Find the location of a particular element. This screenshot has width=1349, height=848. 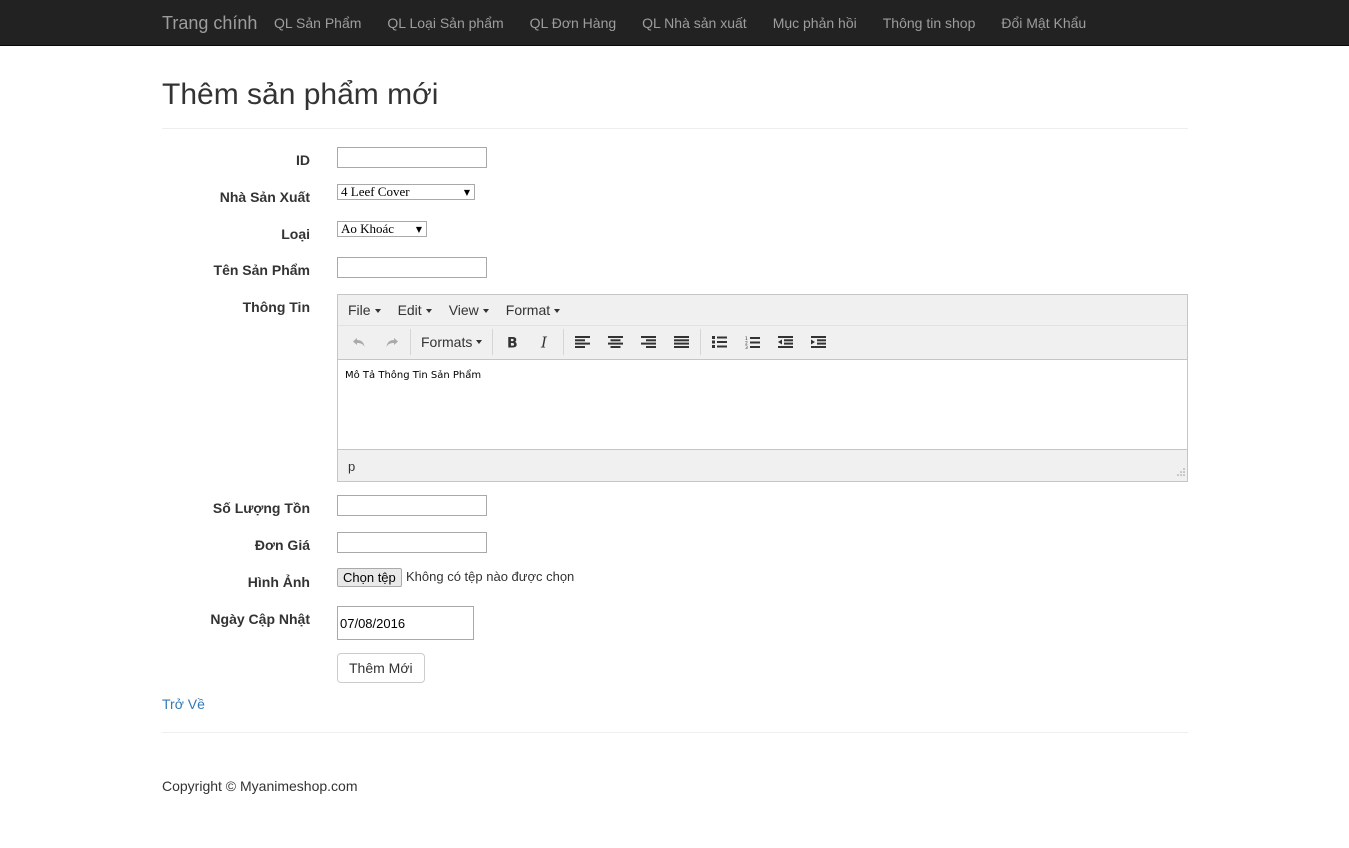

editor-menubar: File Edit View Format is located at coordinates (762, 310).